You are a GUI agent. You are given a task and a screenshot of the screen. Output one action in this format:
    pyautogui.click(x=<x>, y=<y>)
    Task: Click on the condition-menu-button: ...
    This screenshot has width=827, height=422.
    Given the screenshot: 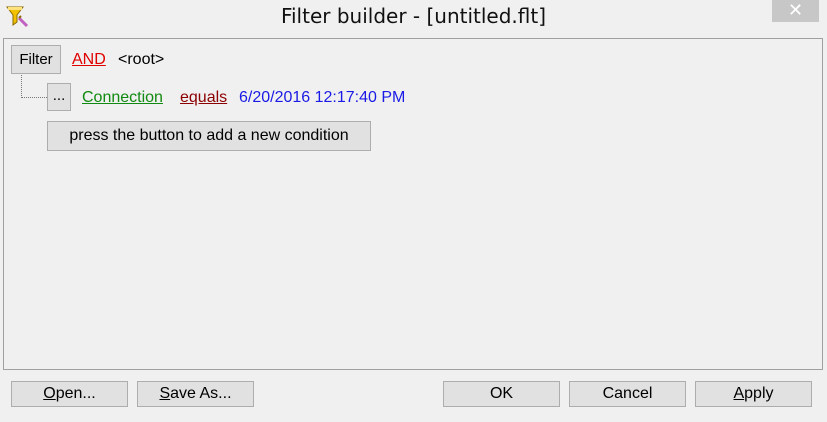 What is the action you would take?
    pyautogui.click(x=59, y=97)
    